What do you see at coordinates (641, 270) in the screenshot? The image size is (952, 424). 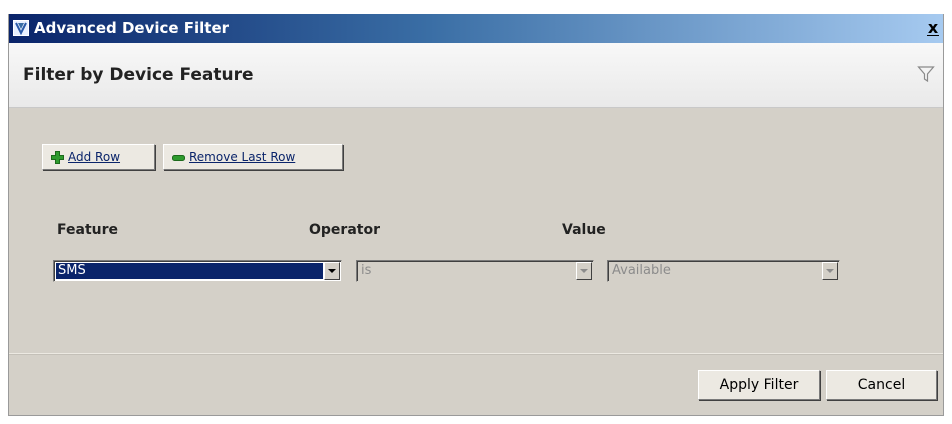 I see `value-select-value: Available` at bounding box center [641, 270].